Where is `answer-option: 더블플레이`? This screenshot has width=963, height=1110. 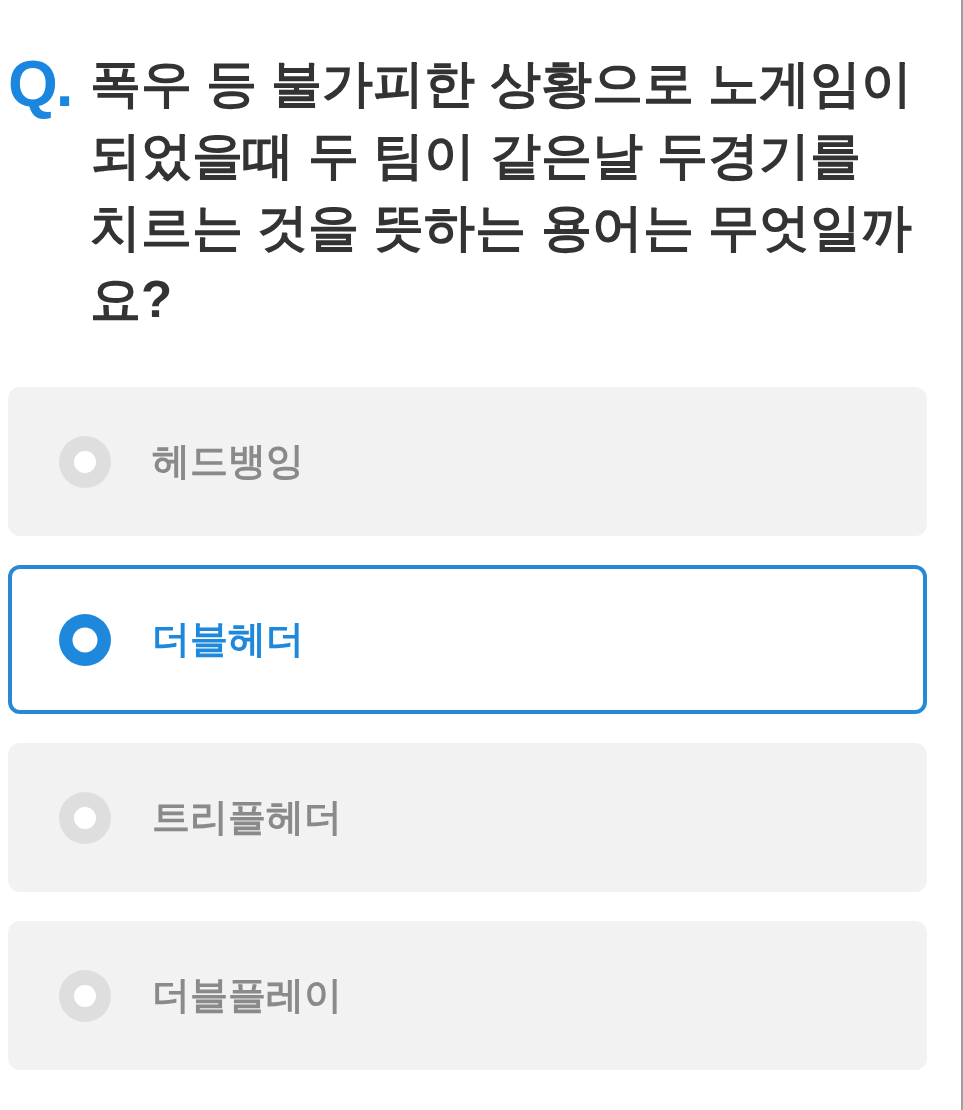 answer-option: 더블플레이 is located at coordinates (467, 995).